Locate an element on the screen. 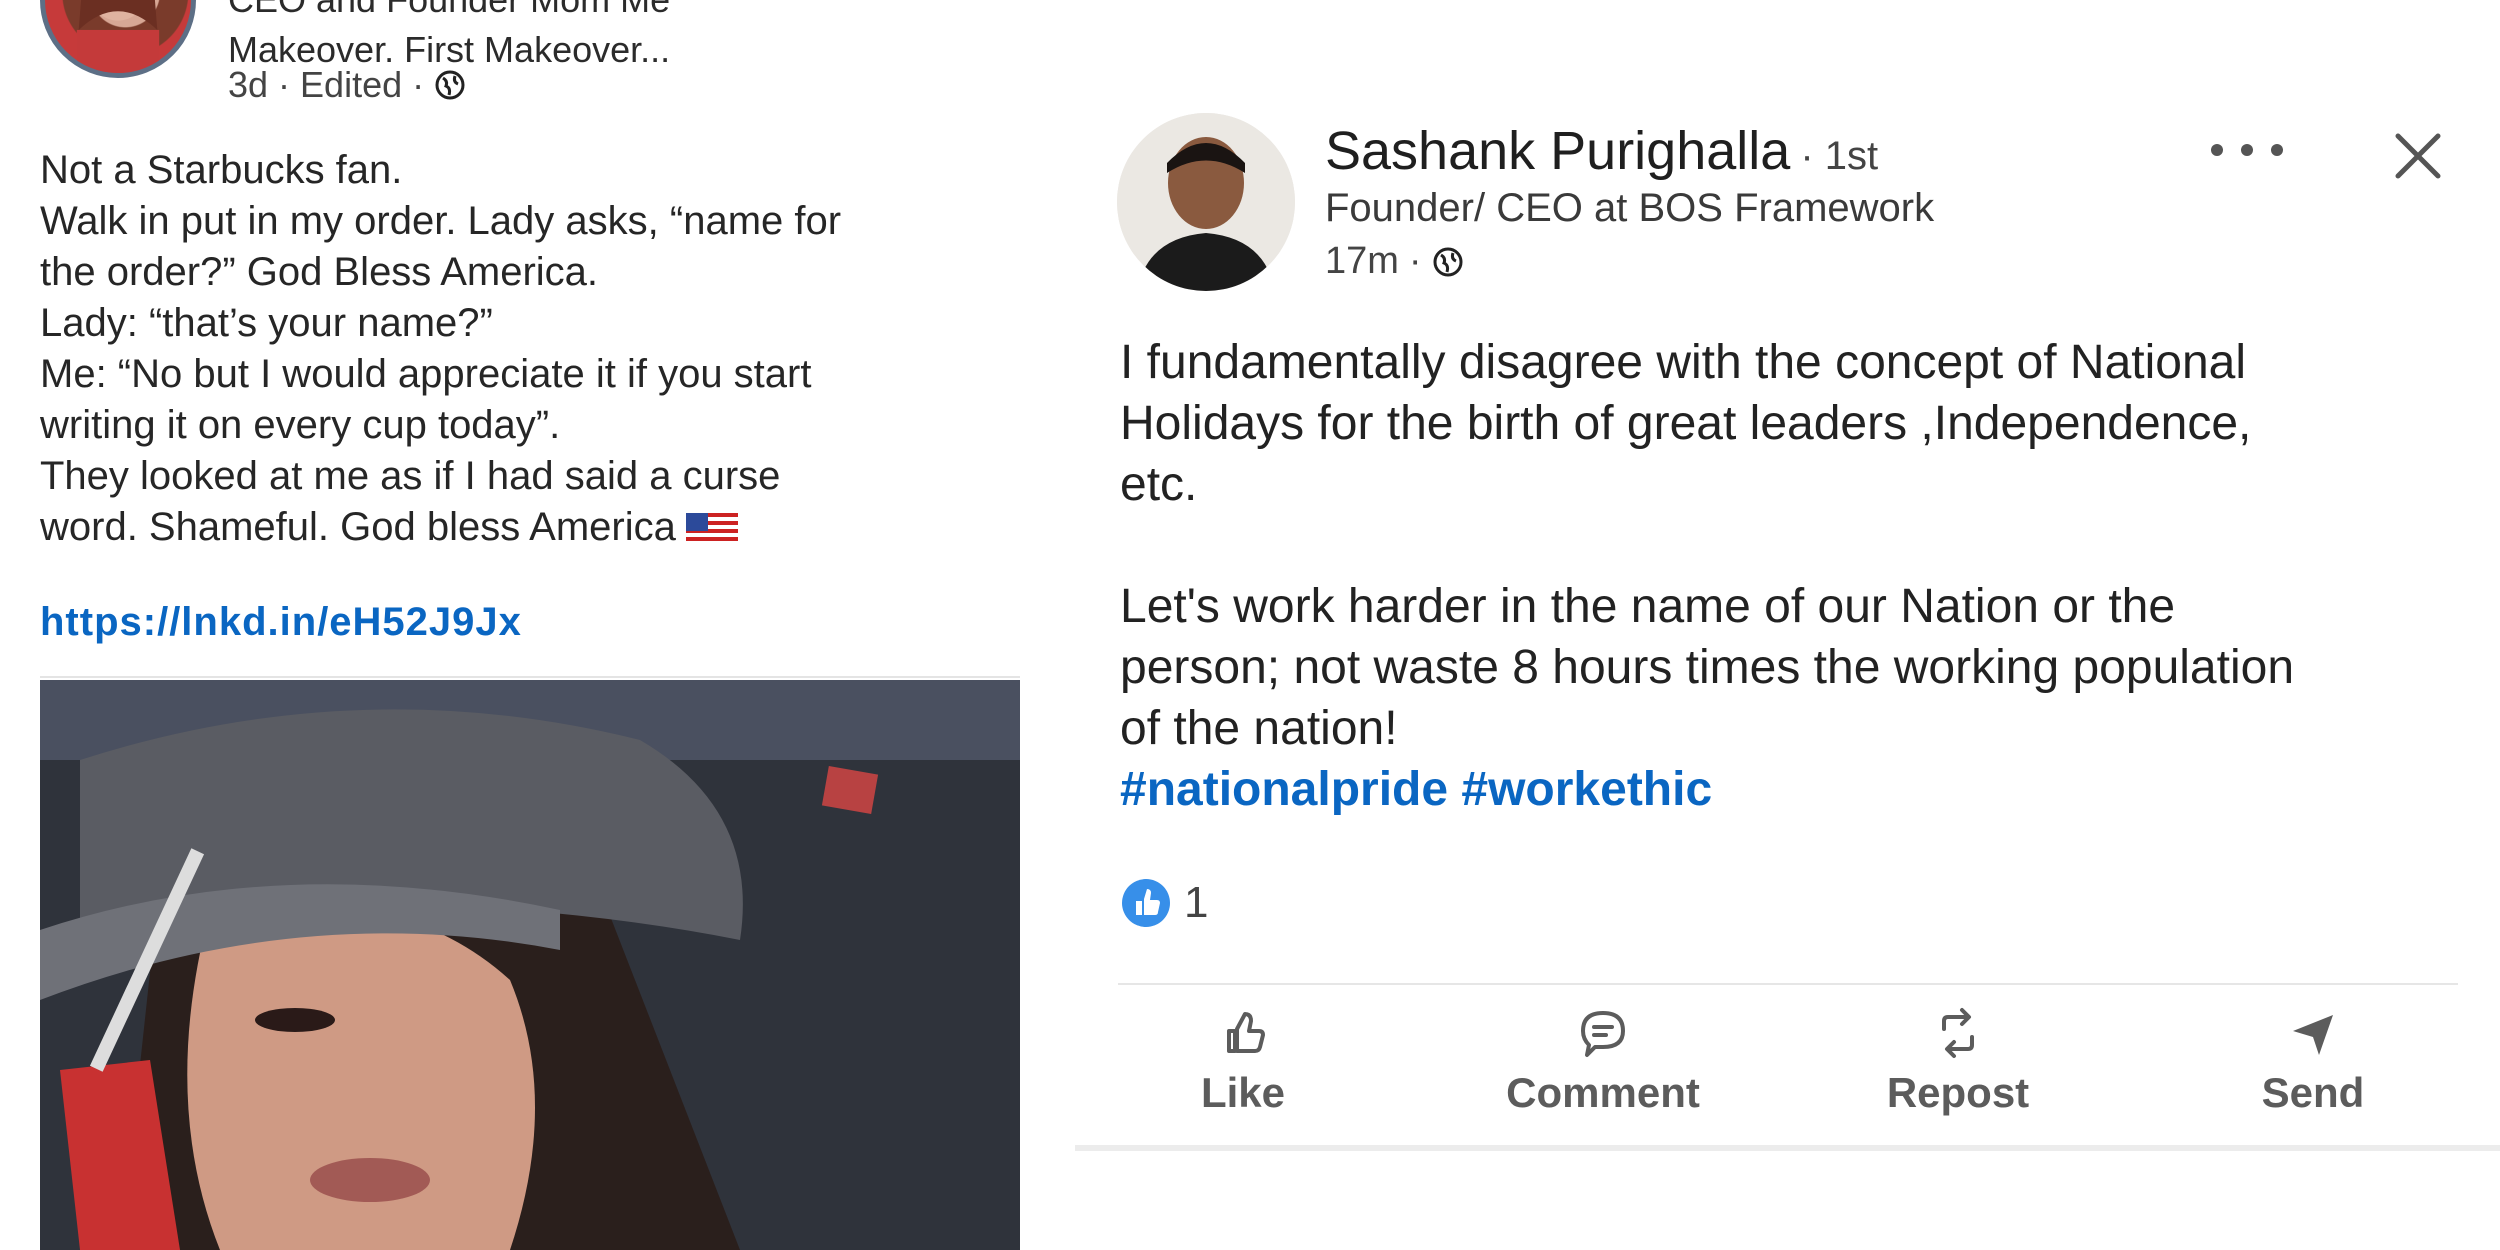 This screenshot has height=1250, width=2500. right-author-name: Sashank Purighalla · 1st is located at coordinates (1601, 151).